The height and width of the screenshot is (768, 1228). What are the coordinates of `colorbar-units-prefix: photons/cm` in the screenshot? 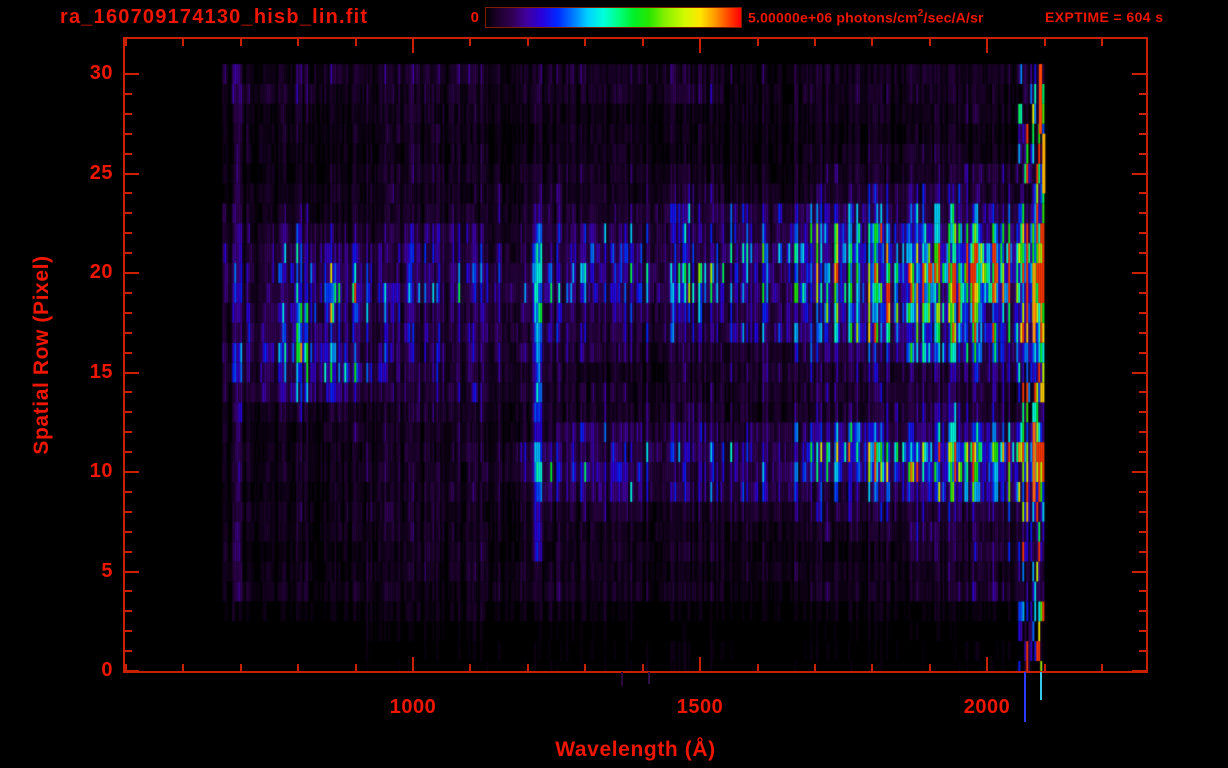 It's located at (875, 17).